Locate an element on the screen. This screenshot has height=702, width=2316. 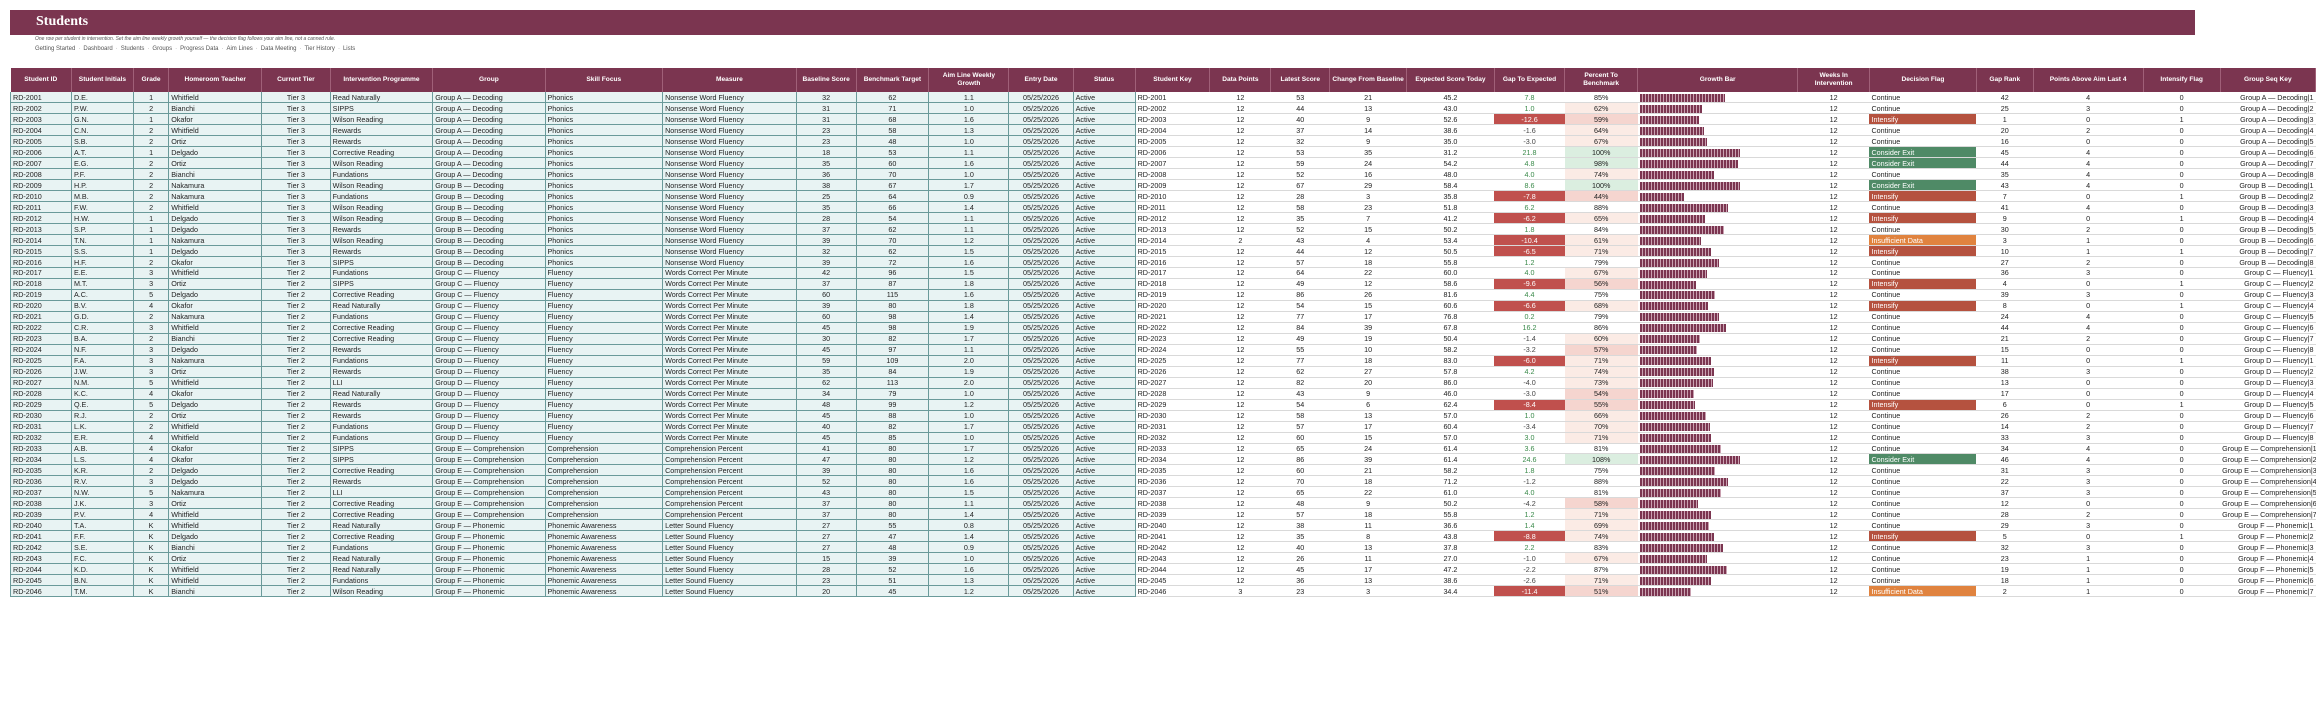
column-header-student-key: Student Key is located at coordinates (1173, 80).